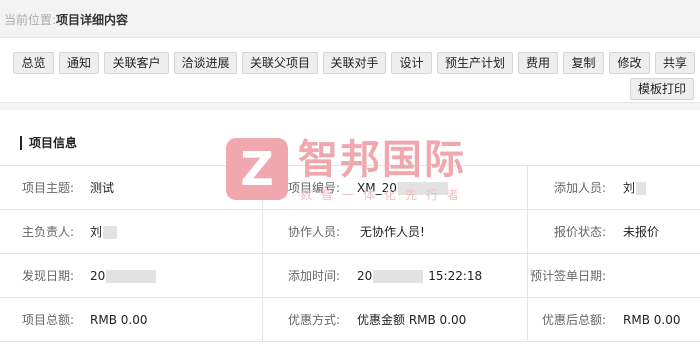 The image size is (700, 347). Describe the element at coordinates (96, 232) in the screenshot. I see `lead-owner-text: 刘` at that location.